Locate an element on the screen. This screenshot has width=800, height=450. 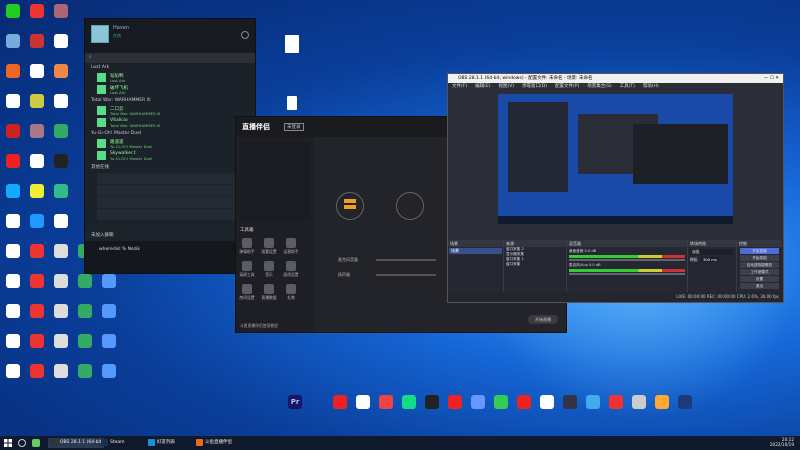
control-button: 退出 is located at coordinates (759, 286).